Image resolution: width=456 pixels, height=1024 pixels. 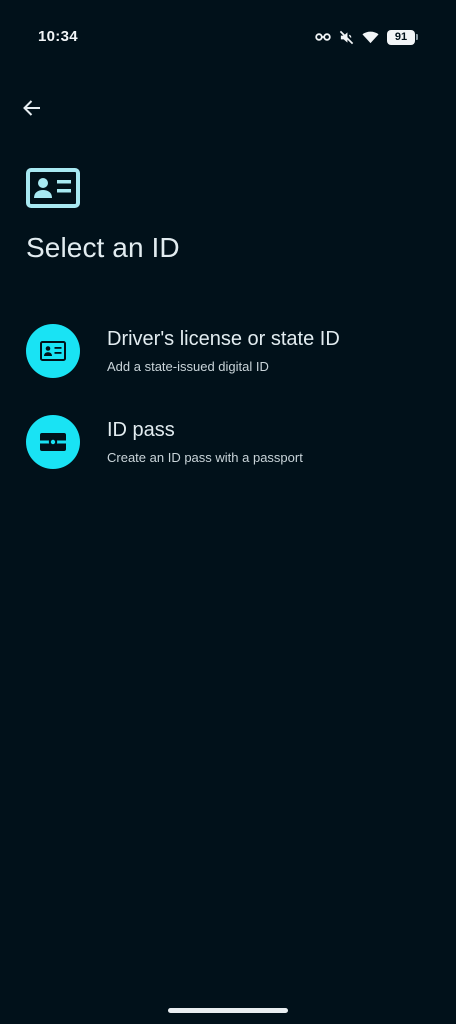 What do you see at coordinates (223, 339) in the screenshot?
I see `option-title: Driver's license or state ID` at bounding box center [223, 339].